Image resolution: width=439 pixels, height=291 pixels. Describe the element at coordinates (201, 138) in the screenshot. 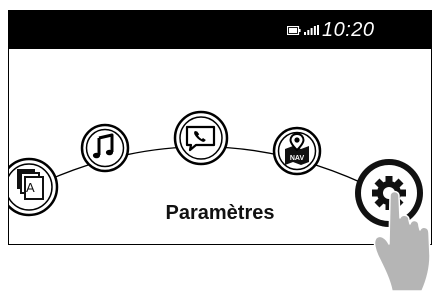

I see `phone-button` at that location.